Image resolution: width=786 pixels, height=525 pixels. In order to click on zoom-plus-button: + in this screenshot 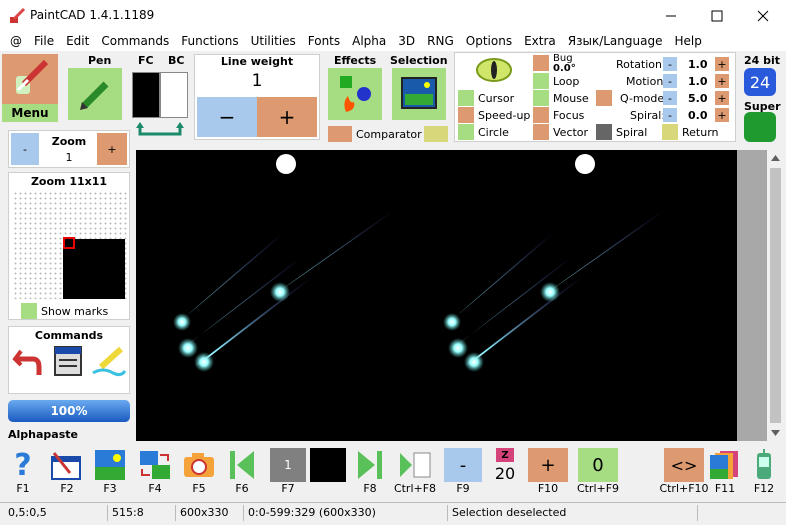, I will do `click(112, 149)`.